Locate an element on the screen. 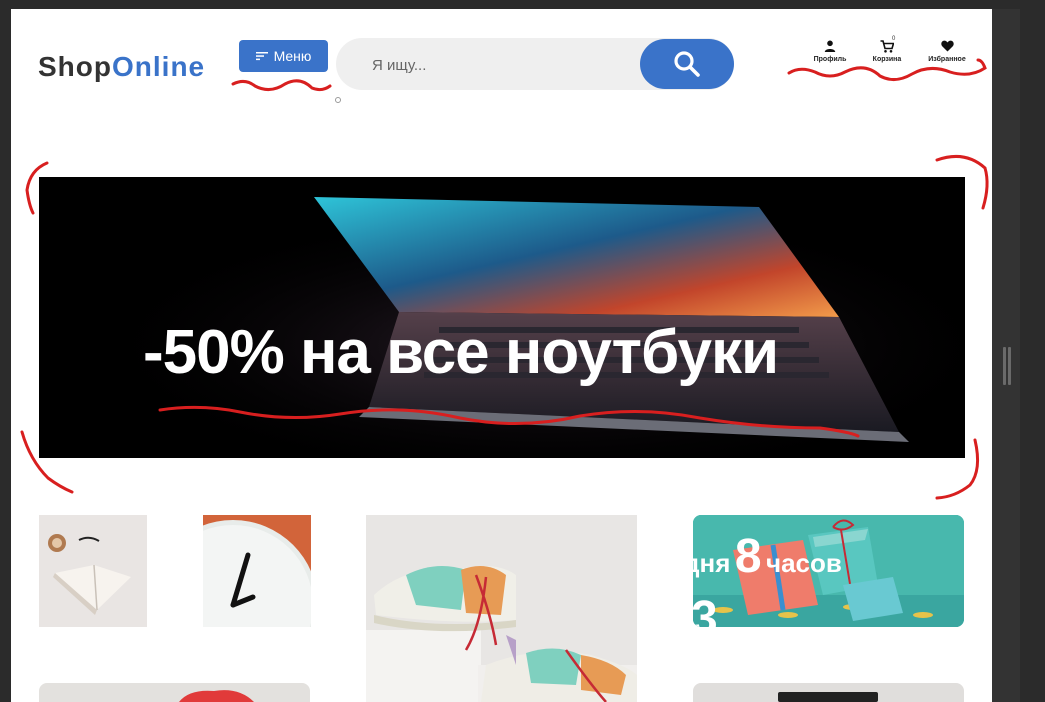 Image resolution: width=1045 pixels, height=702 pixels. search-bar is located at coordinates (535, 65).